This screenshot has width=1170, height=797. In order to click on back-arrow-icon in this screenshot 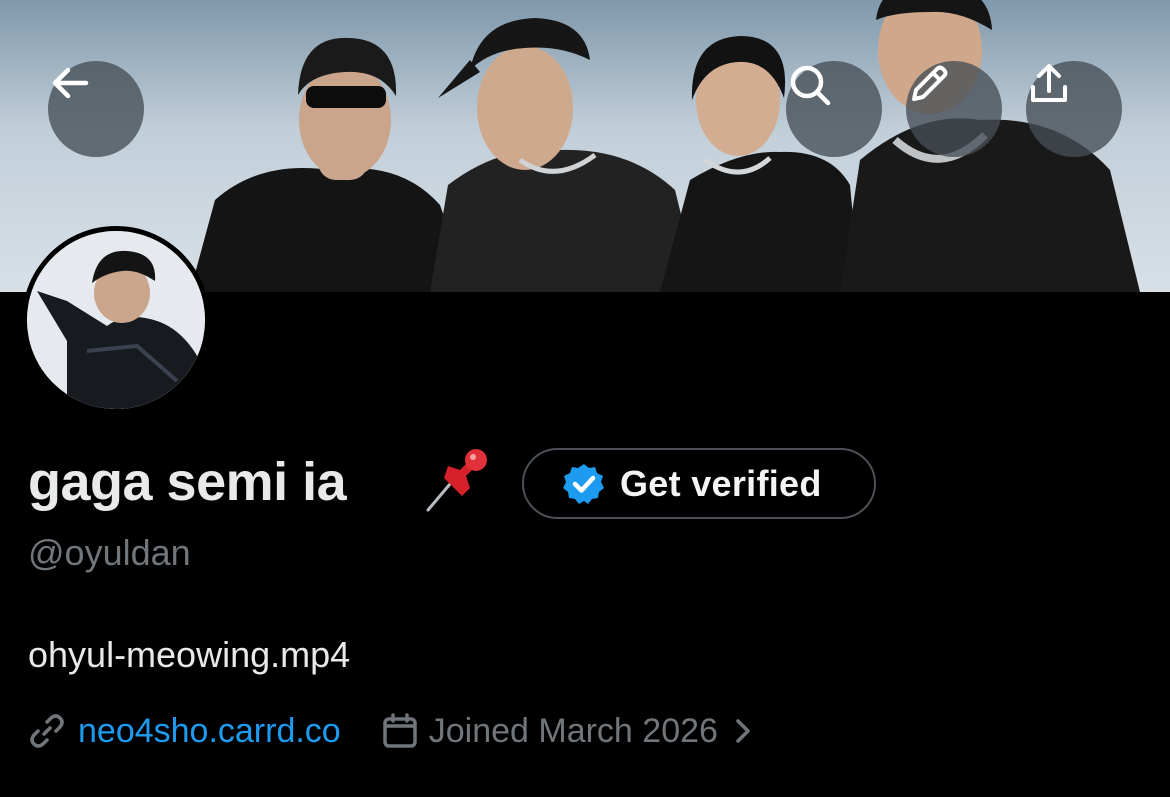, I will do `click(70, 83)`.